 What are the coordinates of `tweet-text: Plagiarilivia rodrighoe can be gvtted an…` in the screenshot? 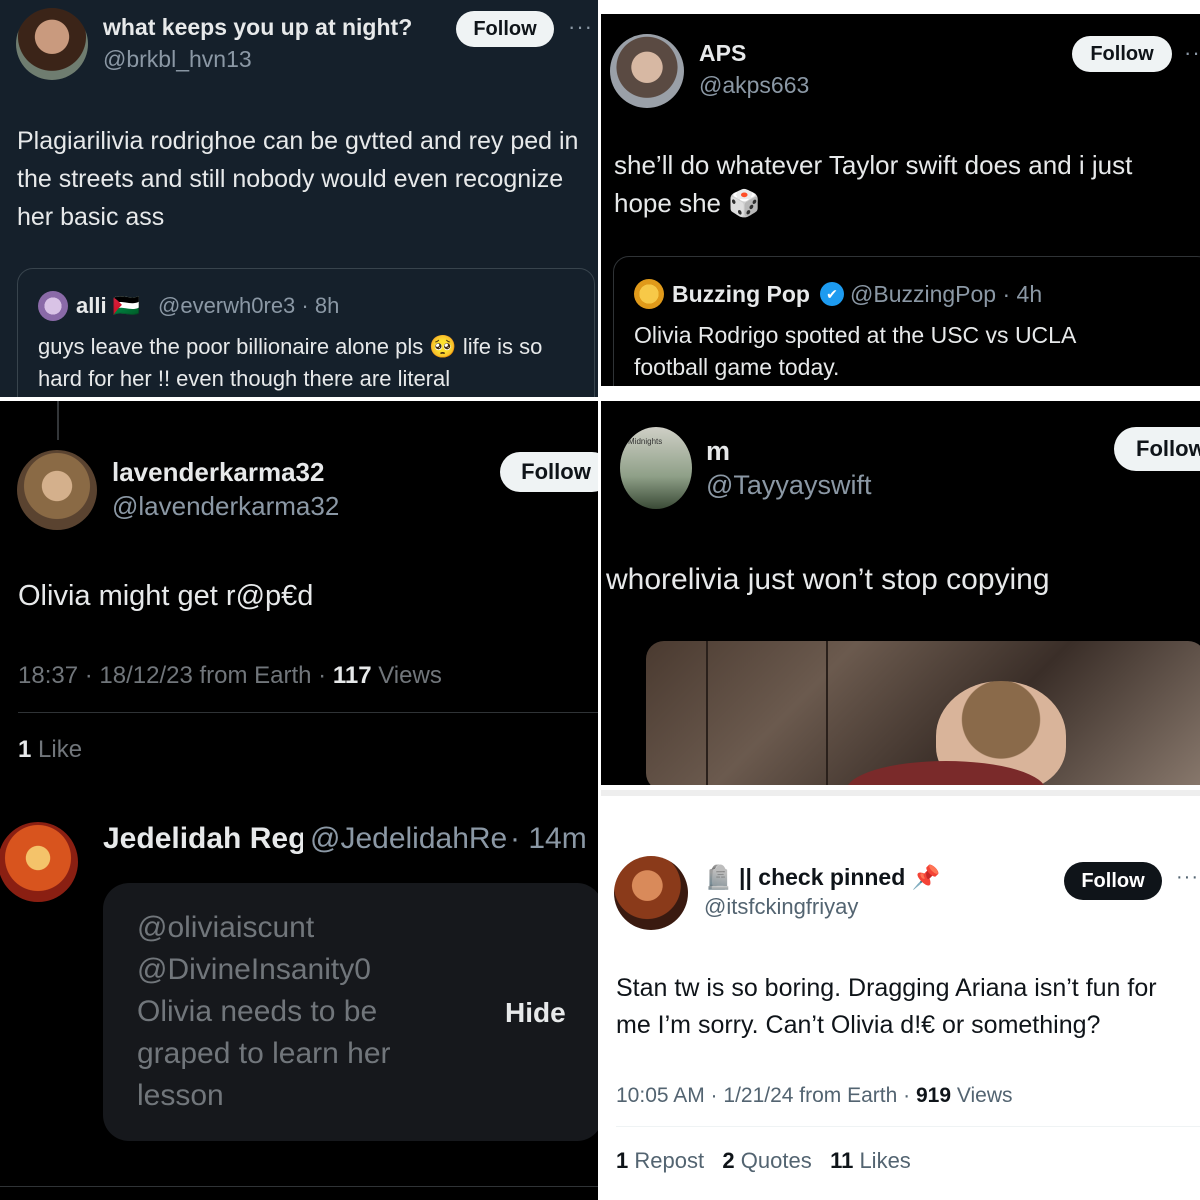 It's located at (298, 179).